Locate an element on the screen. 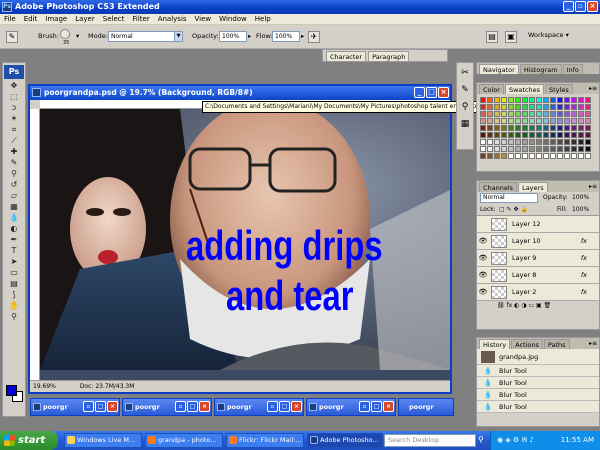 The height and width of the screenshot is (450, 600). tab-history: History is located at coordinates (495, 344).